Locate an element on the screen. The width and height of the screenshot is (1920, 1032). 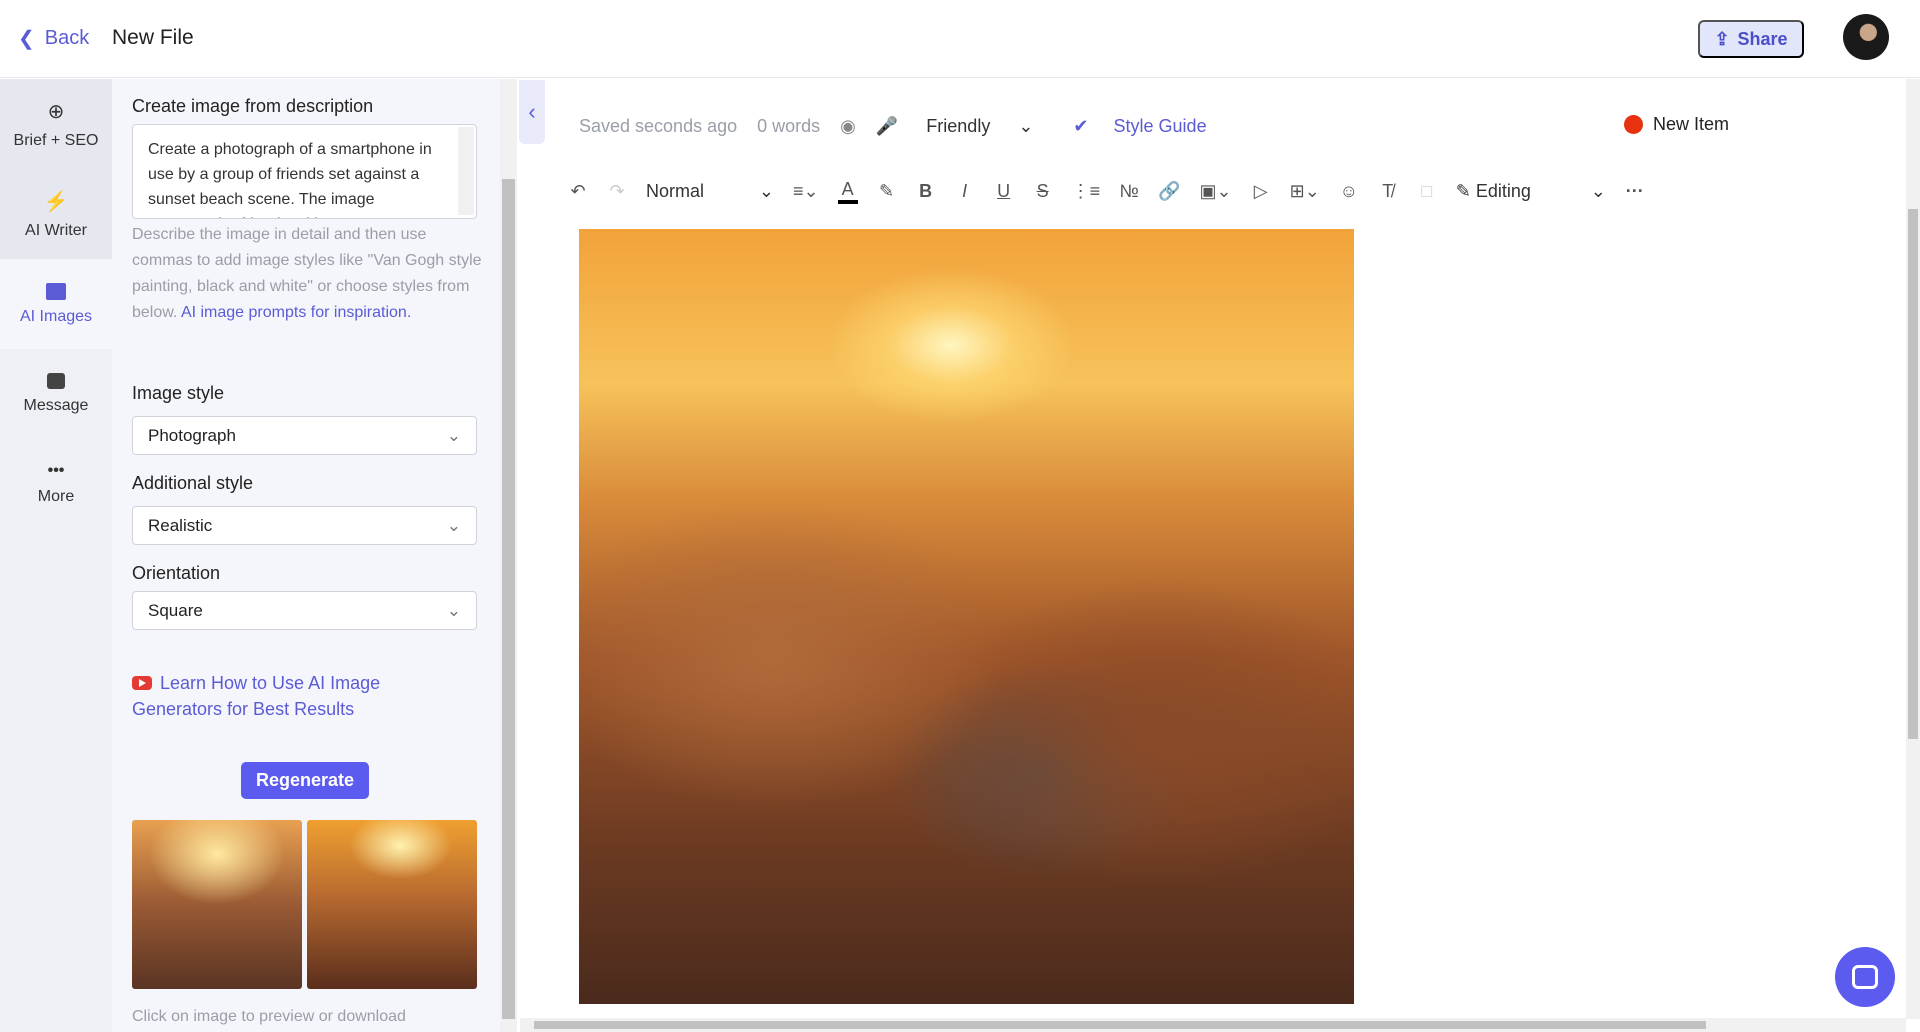
prompts-link: AI image prompts for inspiration. is located at coordinates (296, 312).